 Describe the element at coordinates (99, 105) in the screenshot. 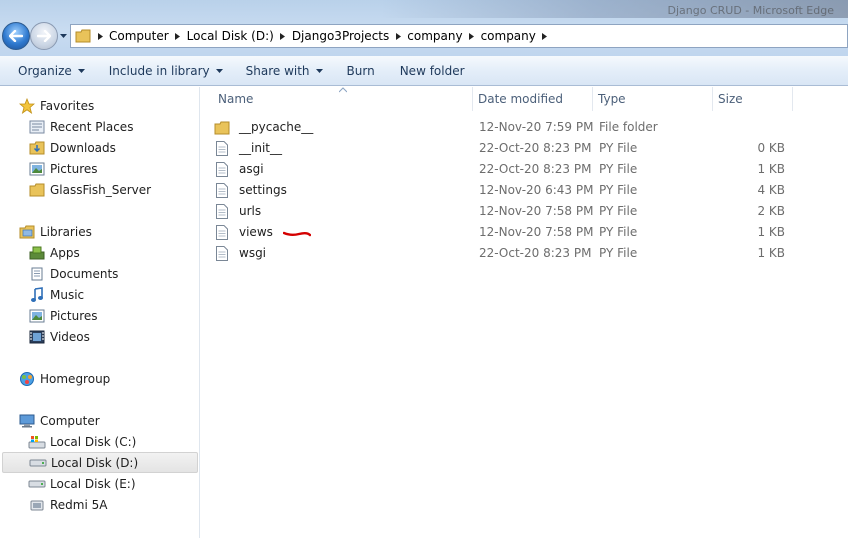

I see `nav-favorites: Favorites` at that location.